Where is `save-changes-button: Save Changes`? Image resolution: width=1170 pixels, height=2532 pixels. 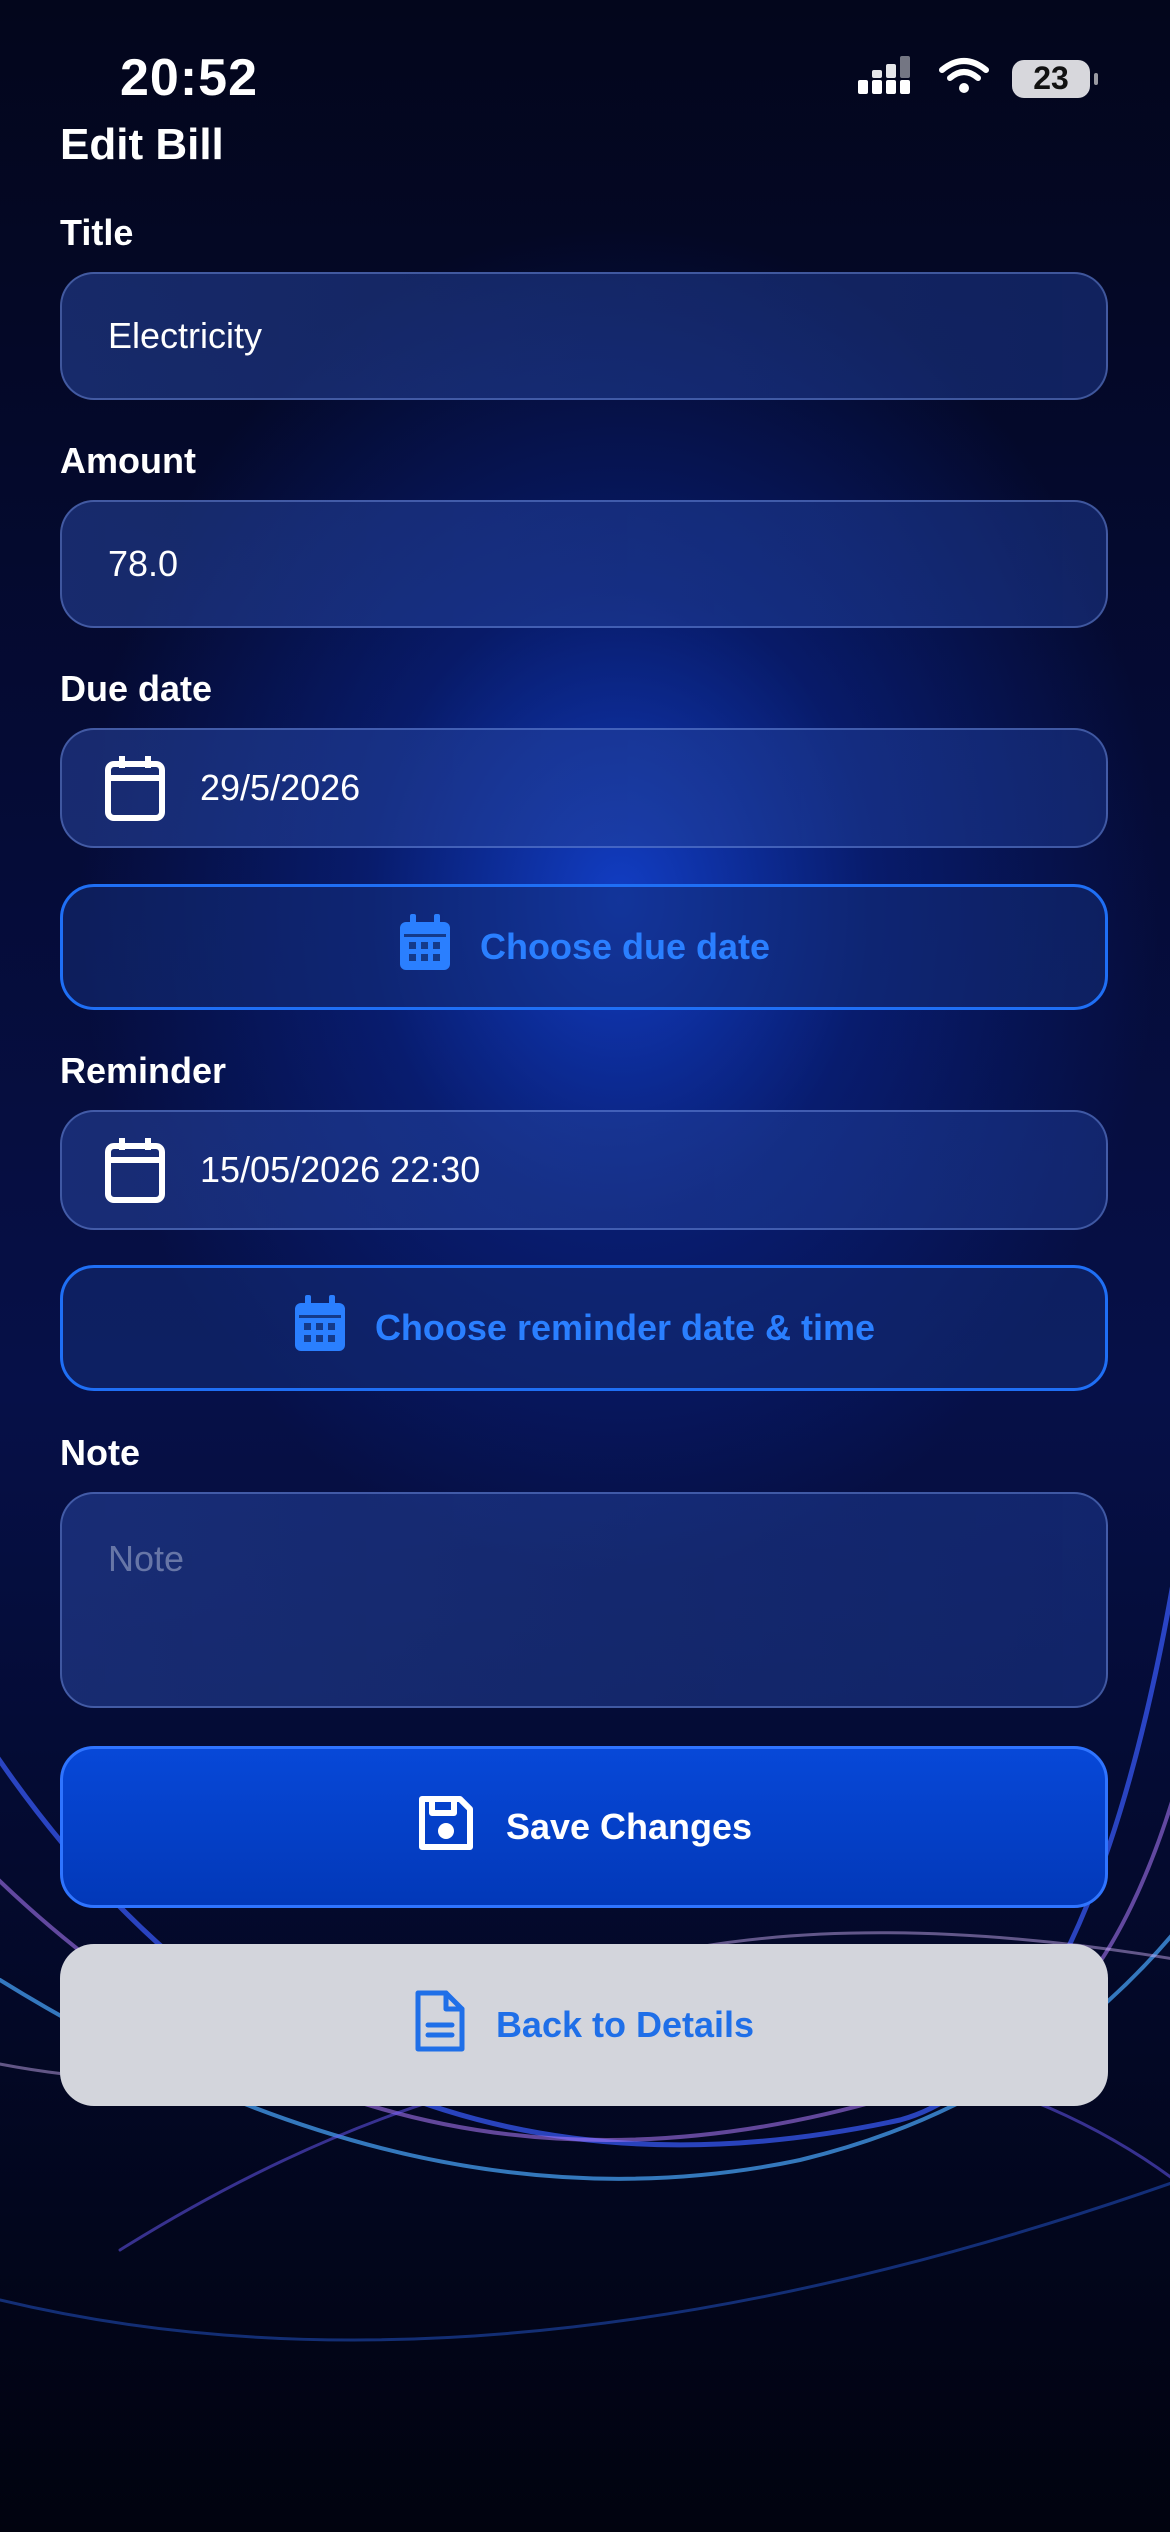 save-changes-button: Save Changes is located at coordinates (584, 1827).